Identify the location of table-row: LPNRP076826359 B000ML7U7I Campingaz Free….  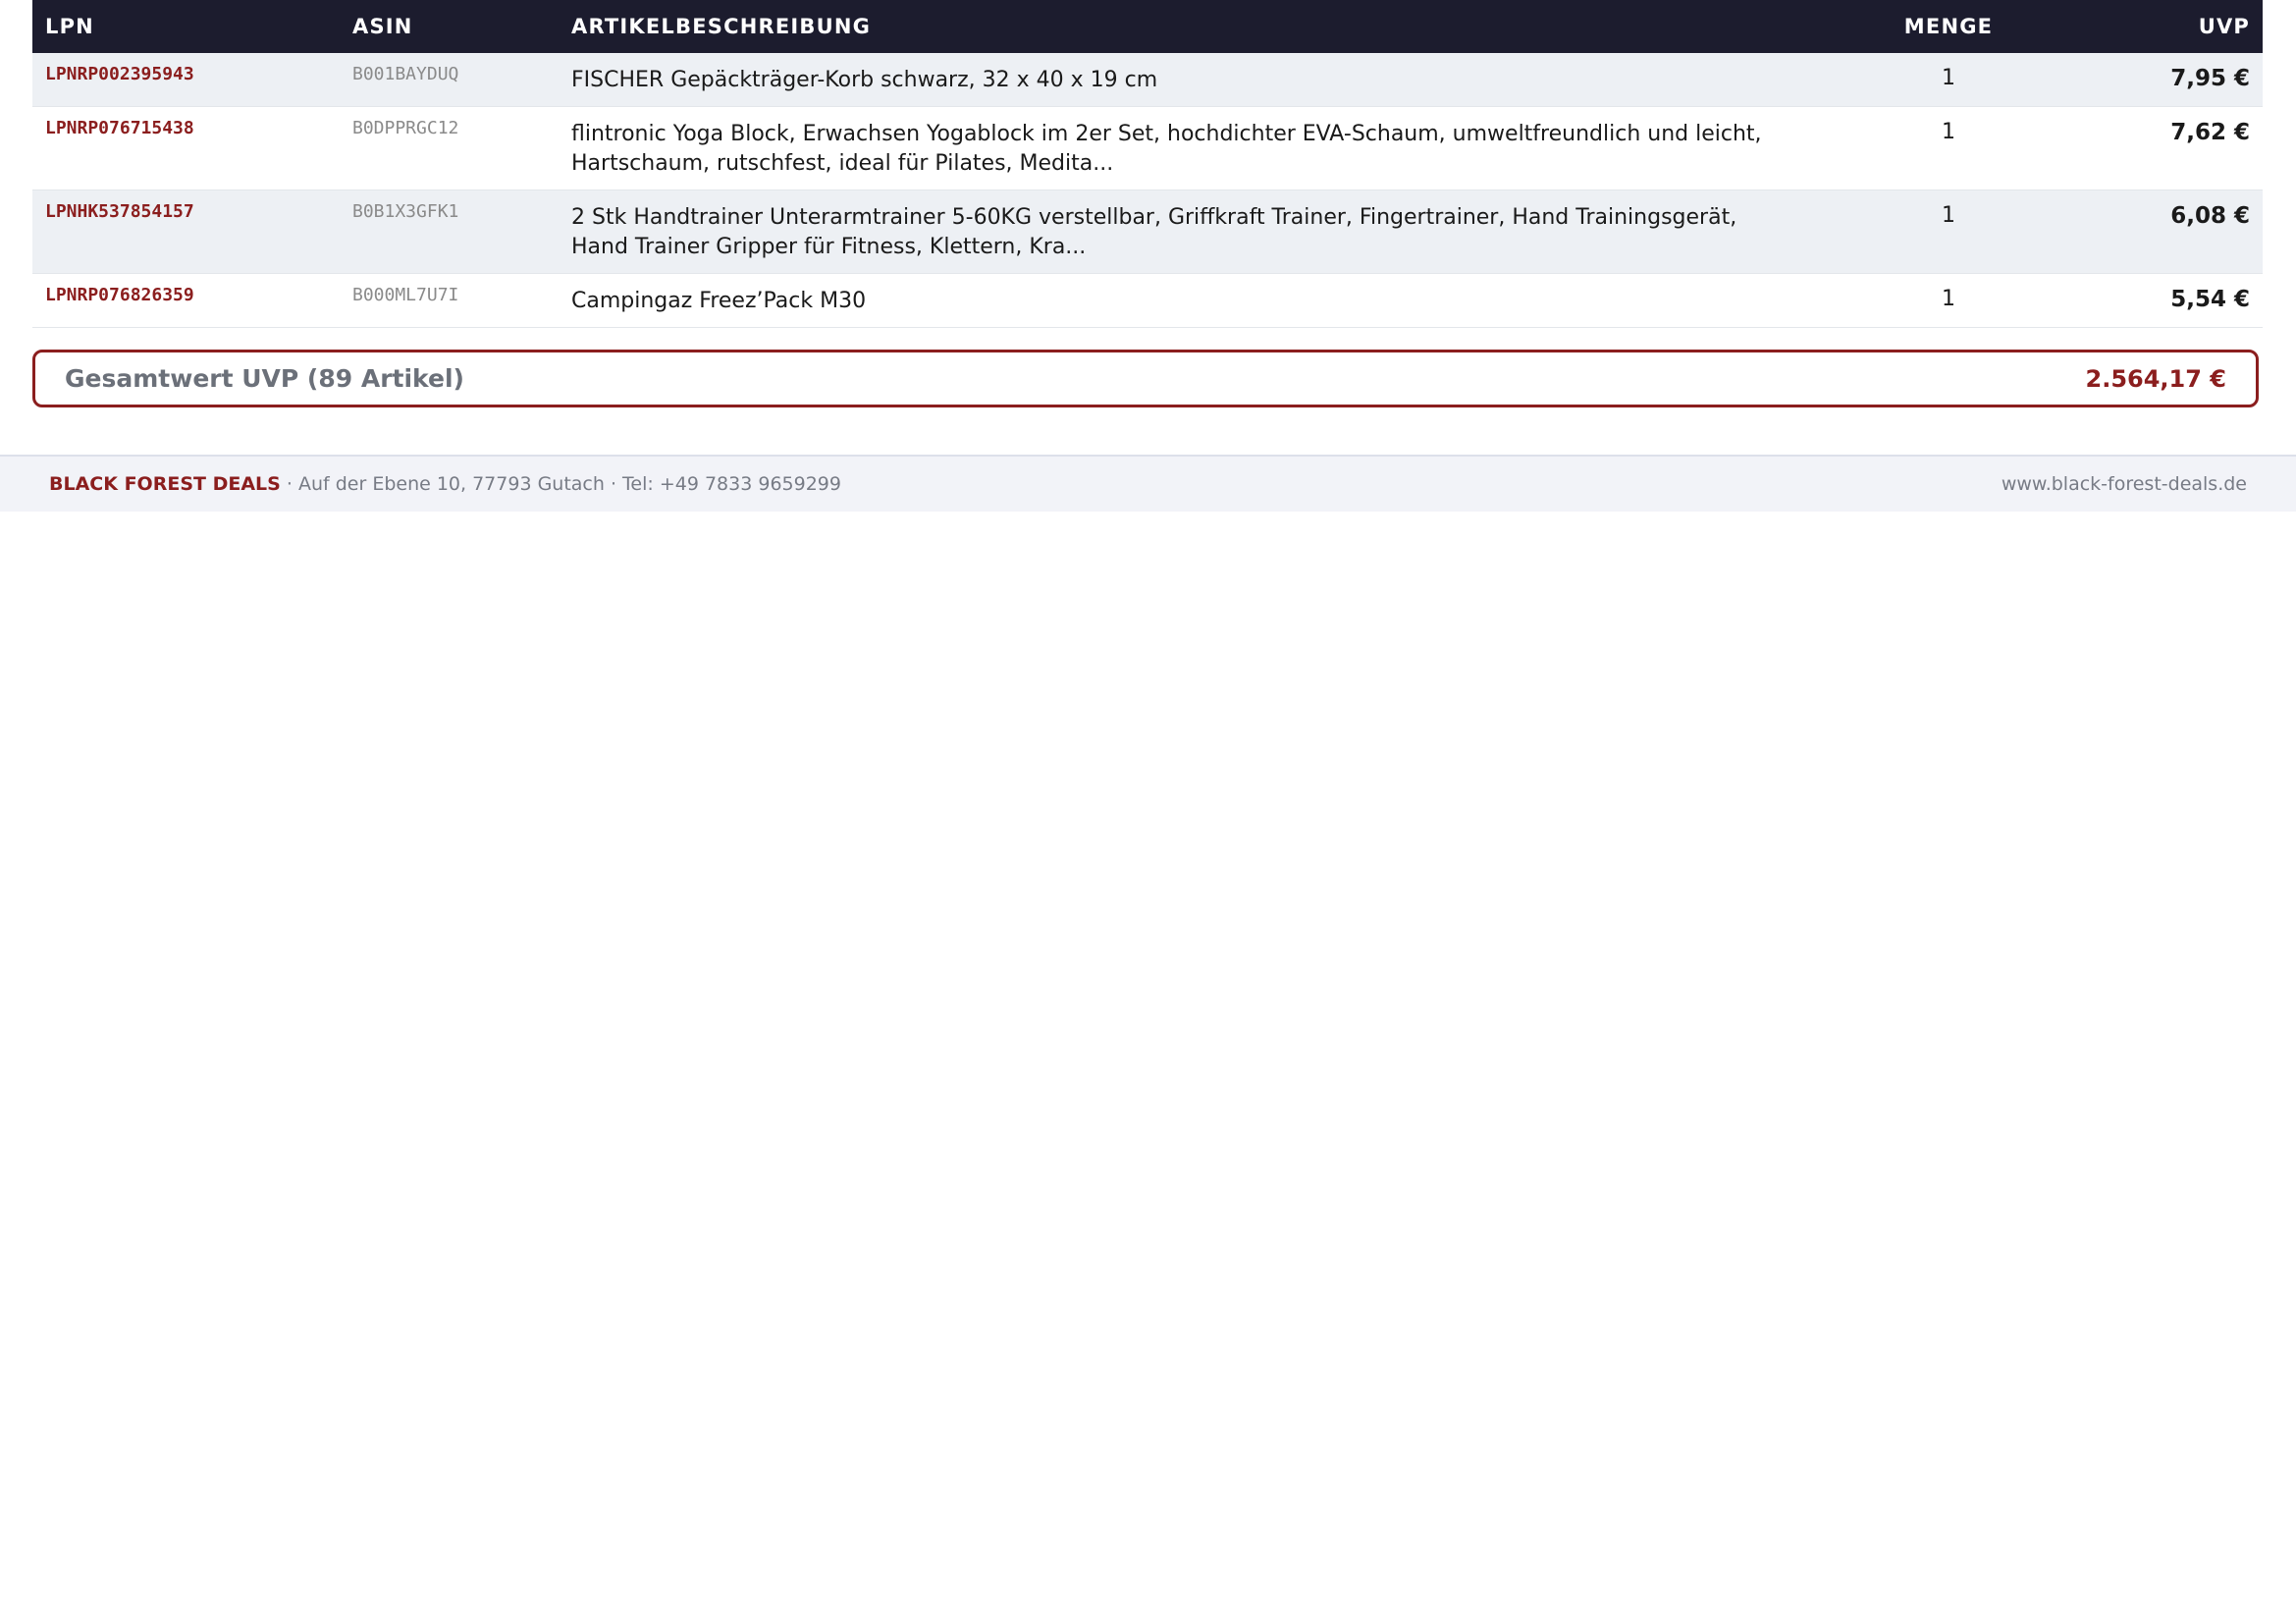
(1147, 301).